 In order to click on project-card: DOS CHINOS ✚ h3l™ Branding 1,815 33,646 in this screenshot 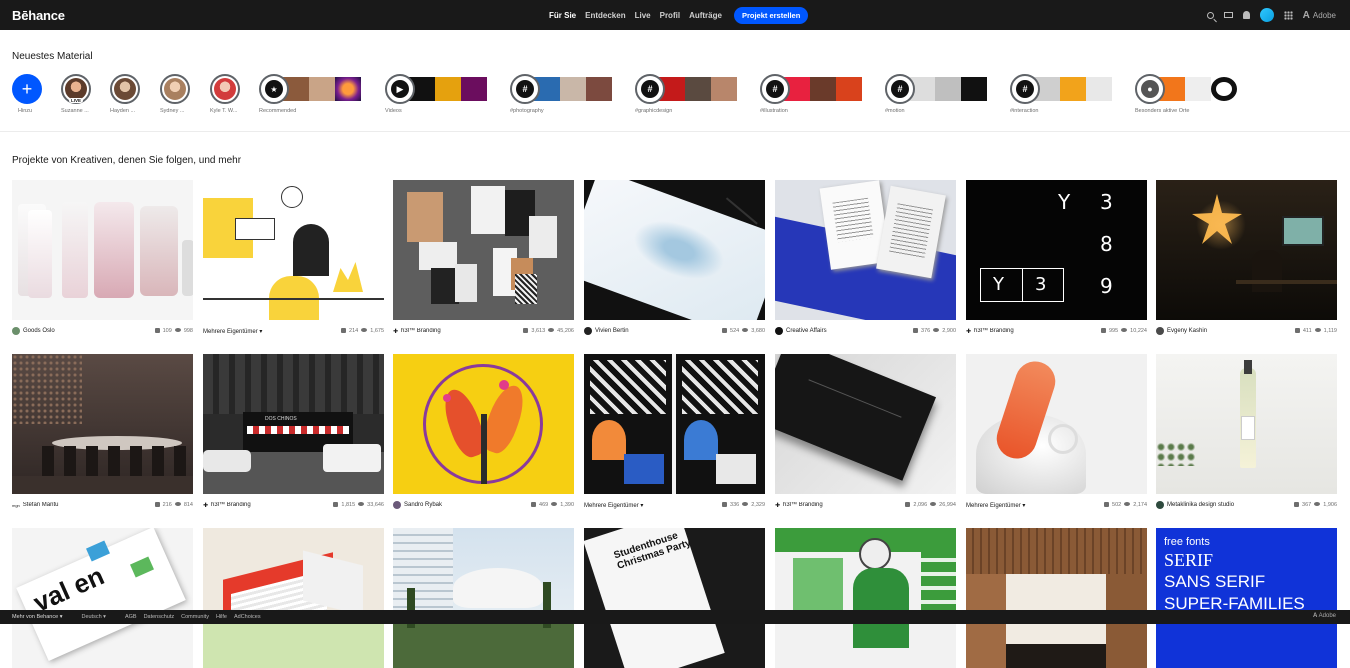, I will do `click(293, 431)`.